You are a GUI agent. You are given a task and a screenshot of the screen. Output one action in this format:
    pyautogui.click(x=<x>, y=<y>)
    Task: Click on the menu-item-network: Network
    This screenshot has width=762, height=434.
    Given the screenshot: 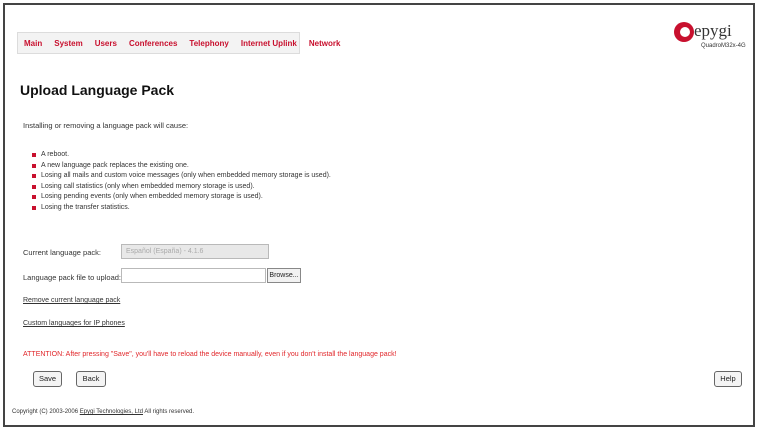 What is the action you would take?
    pyautogui.click(x=325, y=43)
    